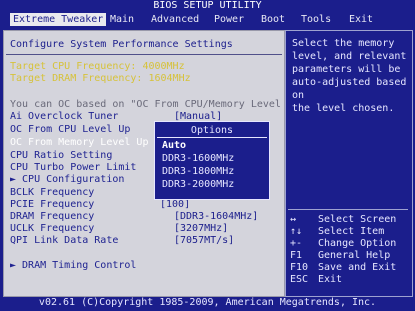 The height and width of the screenshot is (311, 415). I want to click on popup-title: Options, so click(212, 130).